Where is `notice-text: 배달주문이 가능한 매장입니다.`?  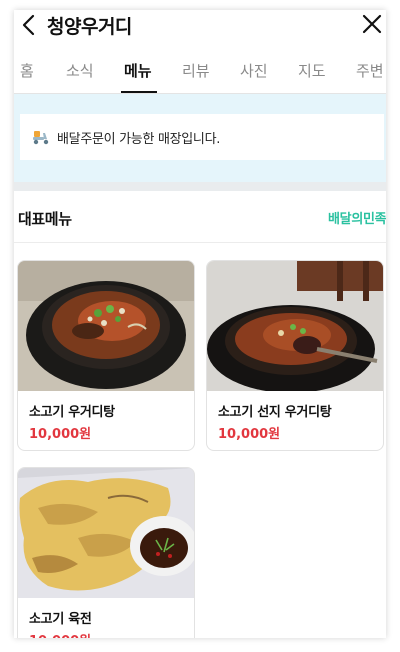
notice-text: 배달주문이 가능한 매장입니다. is located at coordinates (139, 139).